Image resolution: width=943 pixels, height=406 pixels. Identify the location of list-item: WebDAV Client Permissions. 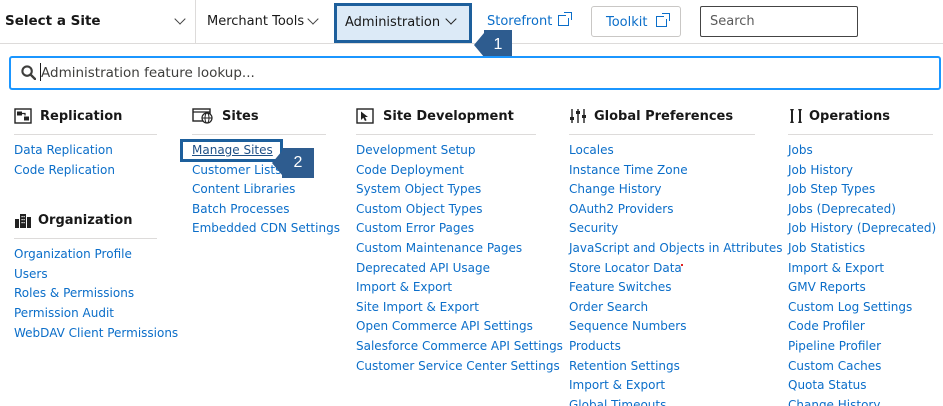
(96, 334).